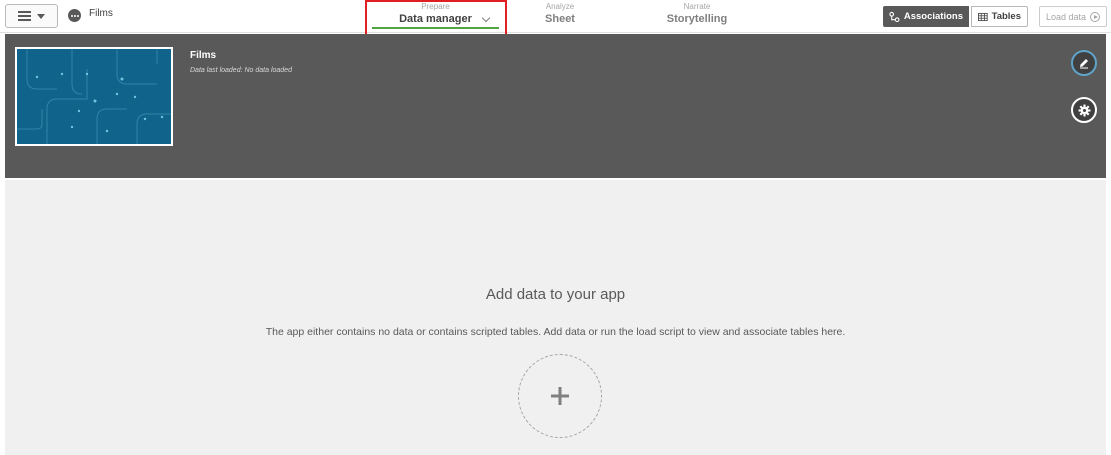  Describe the element at coordinates (560, 6) in the screenshot. I see `tab-analyze-caption: Analyze` at that location.